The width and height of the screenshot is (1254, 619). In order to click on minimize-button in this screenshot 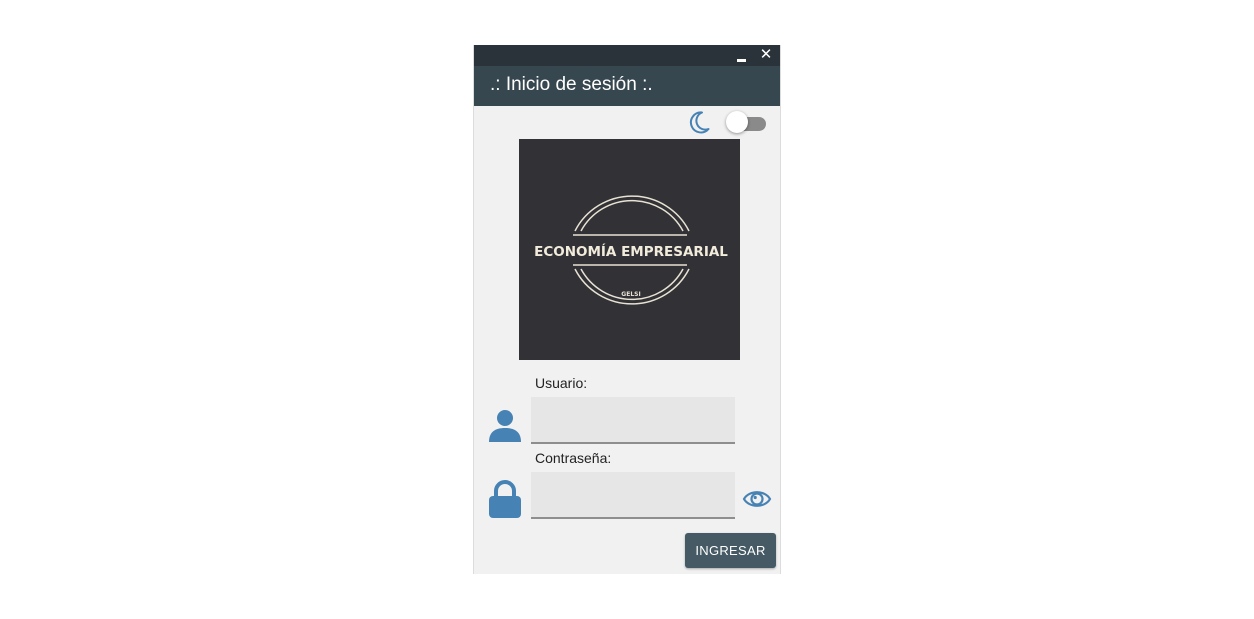, I will do `click(742, 55)`.